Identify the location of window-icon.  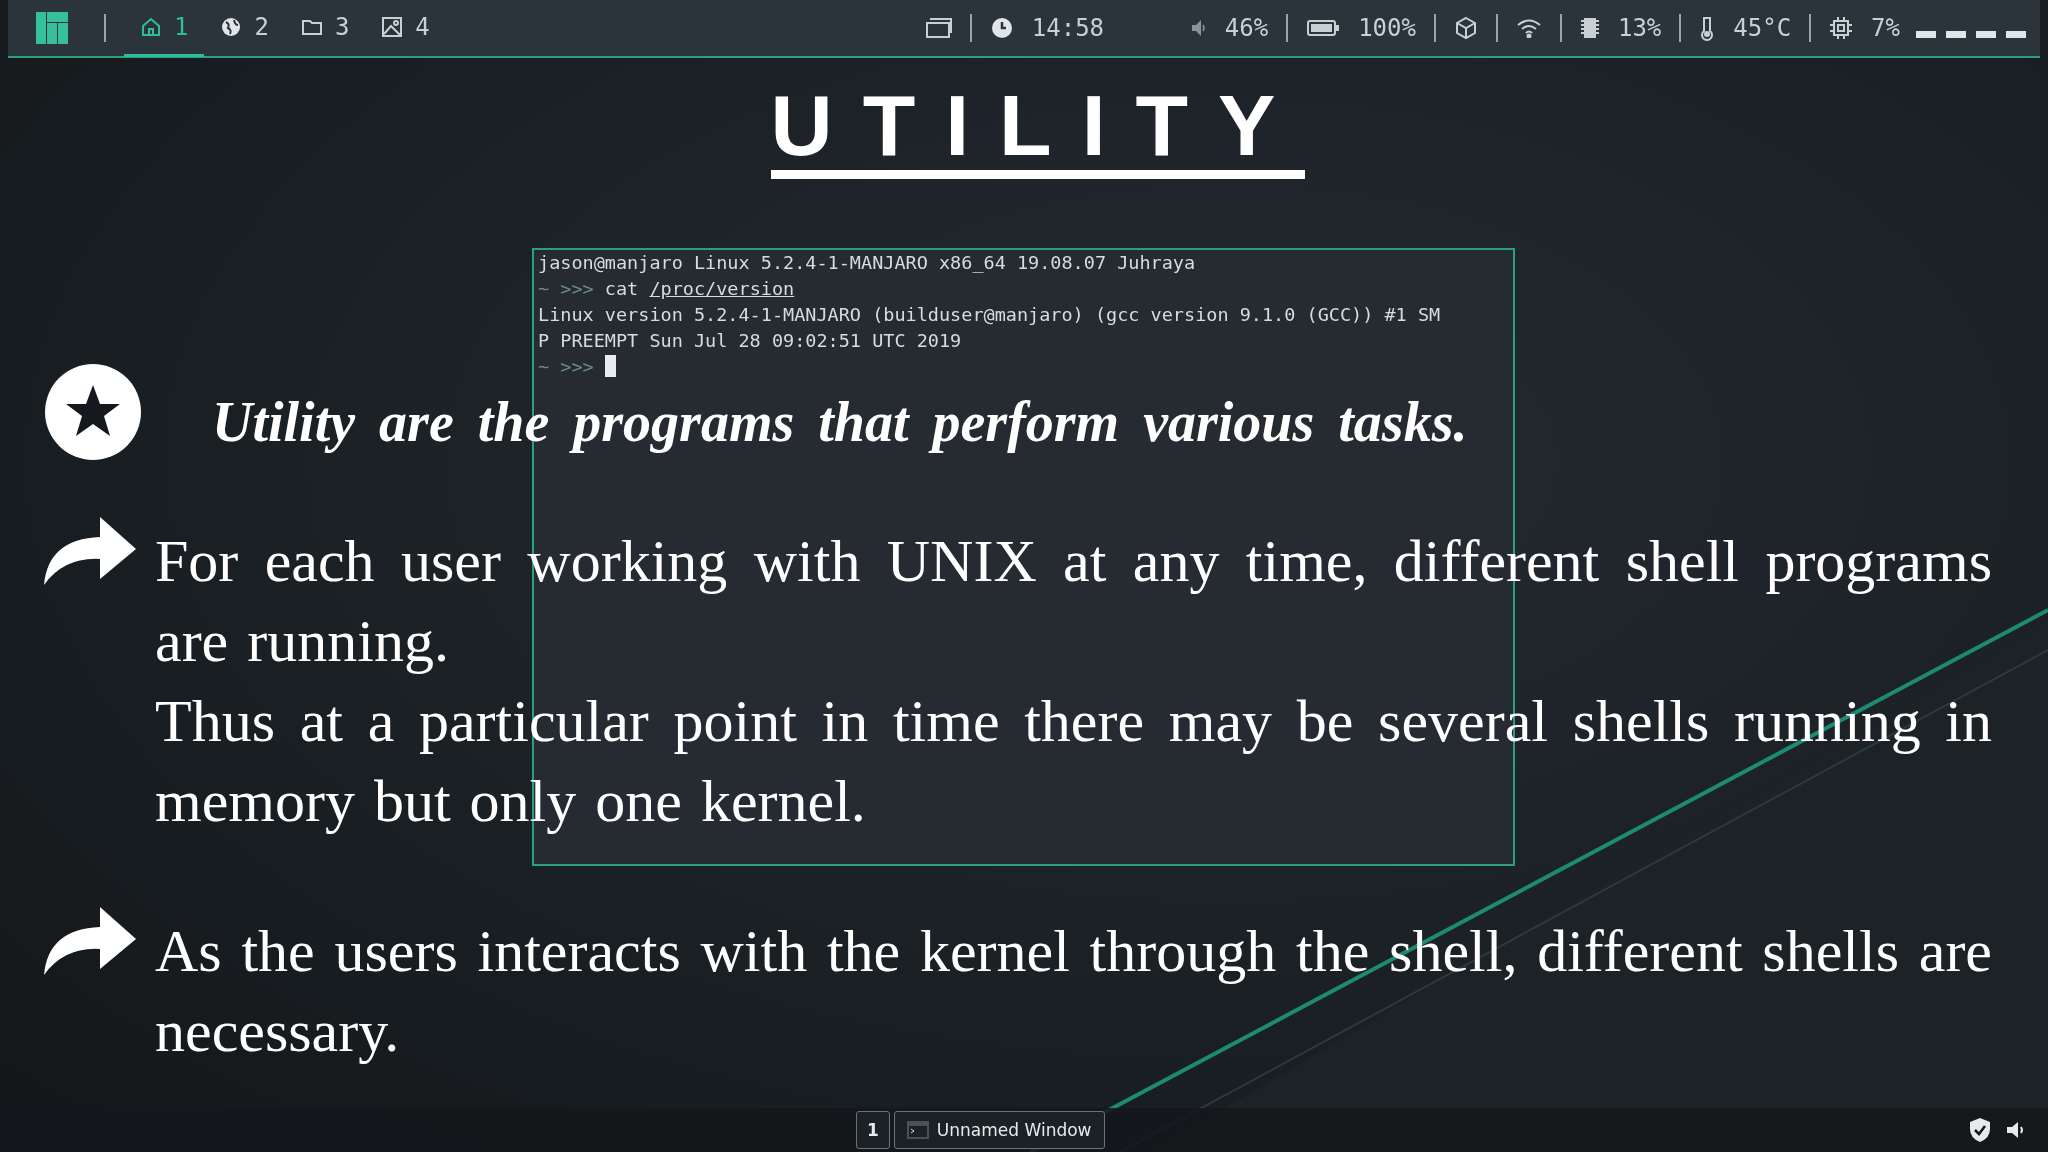
(938, 28).